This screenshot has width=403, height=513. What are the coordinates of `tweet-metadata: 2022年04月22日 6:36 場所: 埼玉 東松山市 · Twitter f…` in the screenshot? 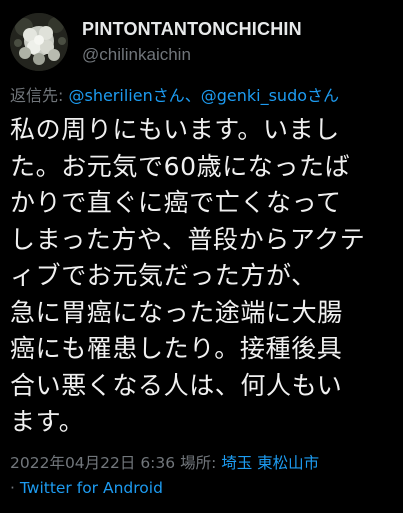 It's located at (202, 476).